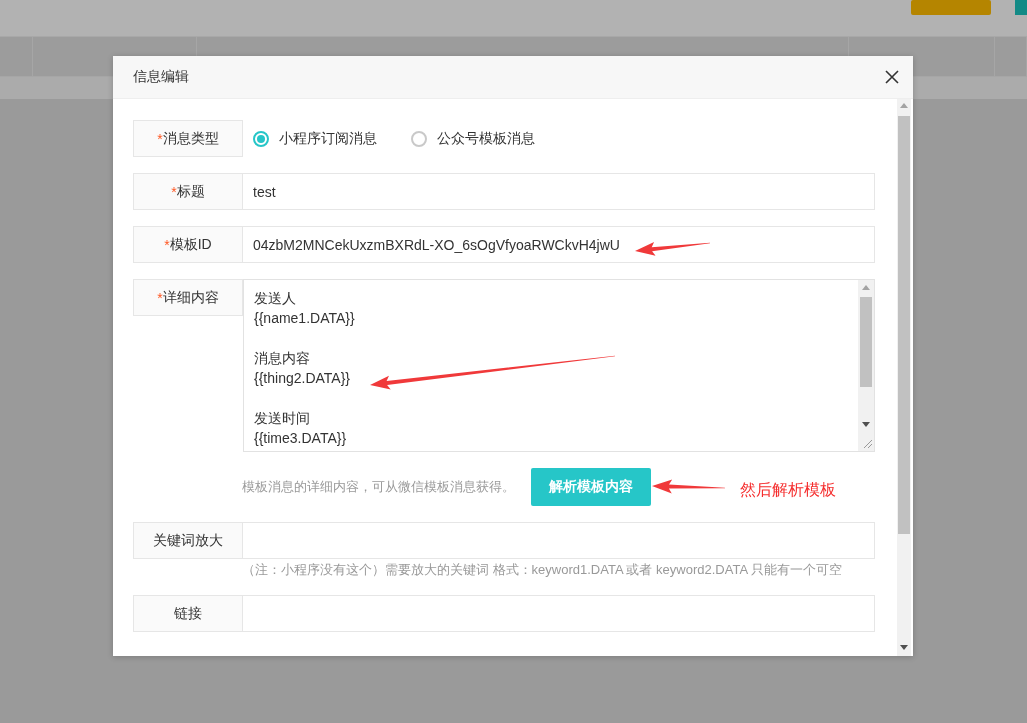 Image resolution: width=1027 pixels, height=723 pixels. Describe the element at coordinates (486, 138) in the screenshot. I see `radio-label: 公众号模板消息` at that location.